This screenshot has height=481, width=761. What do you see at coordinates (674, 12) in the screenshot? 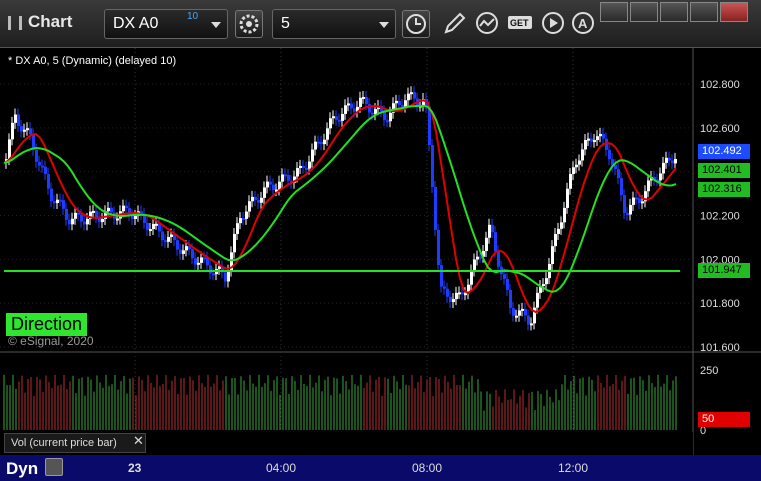
I see `window-minimize-button` at bounding box center [674, 12].